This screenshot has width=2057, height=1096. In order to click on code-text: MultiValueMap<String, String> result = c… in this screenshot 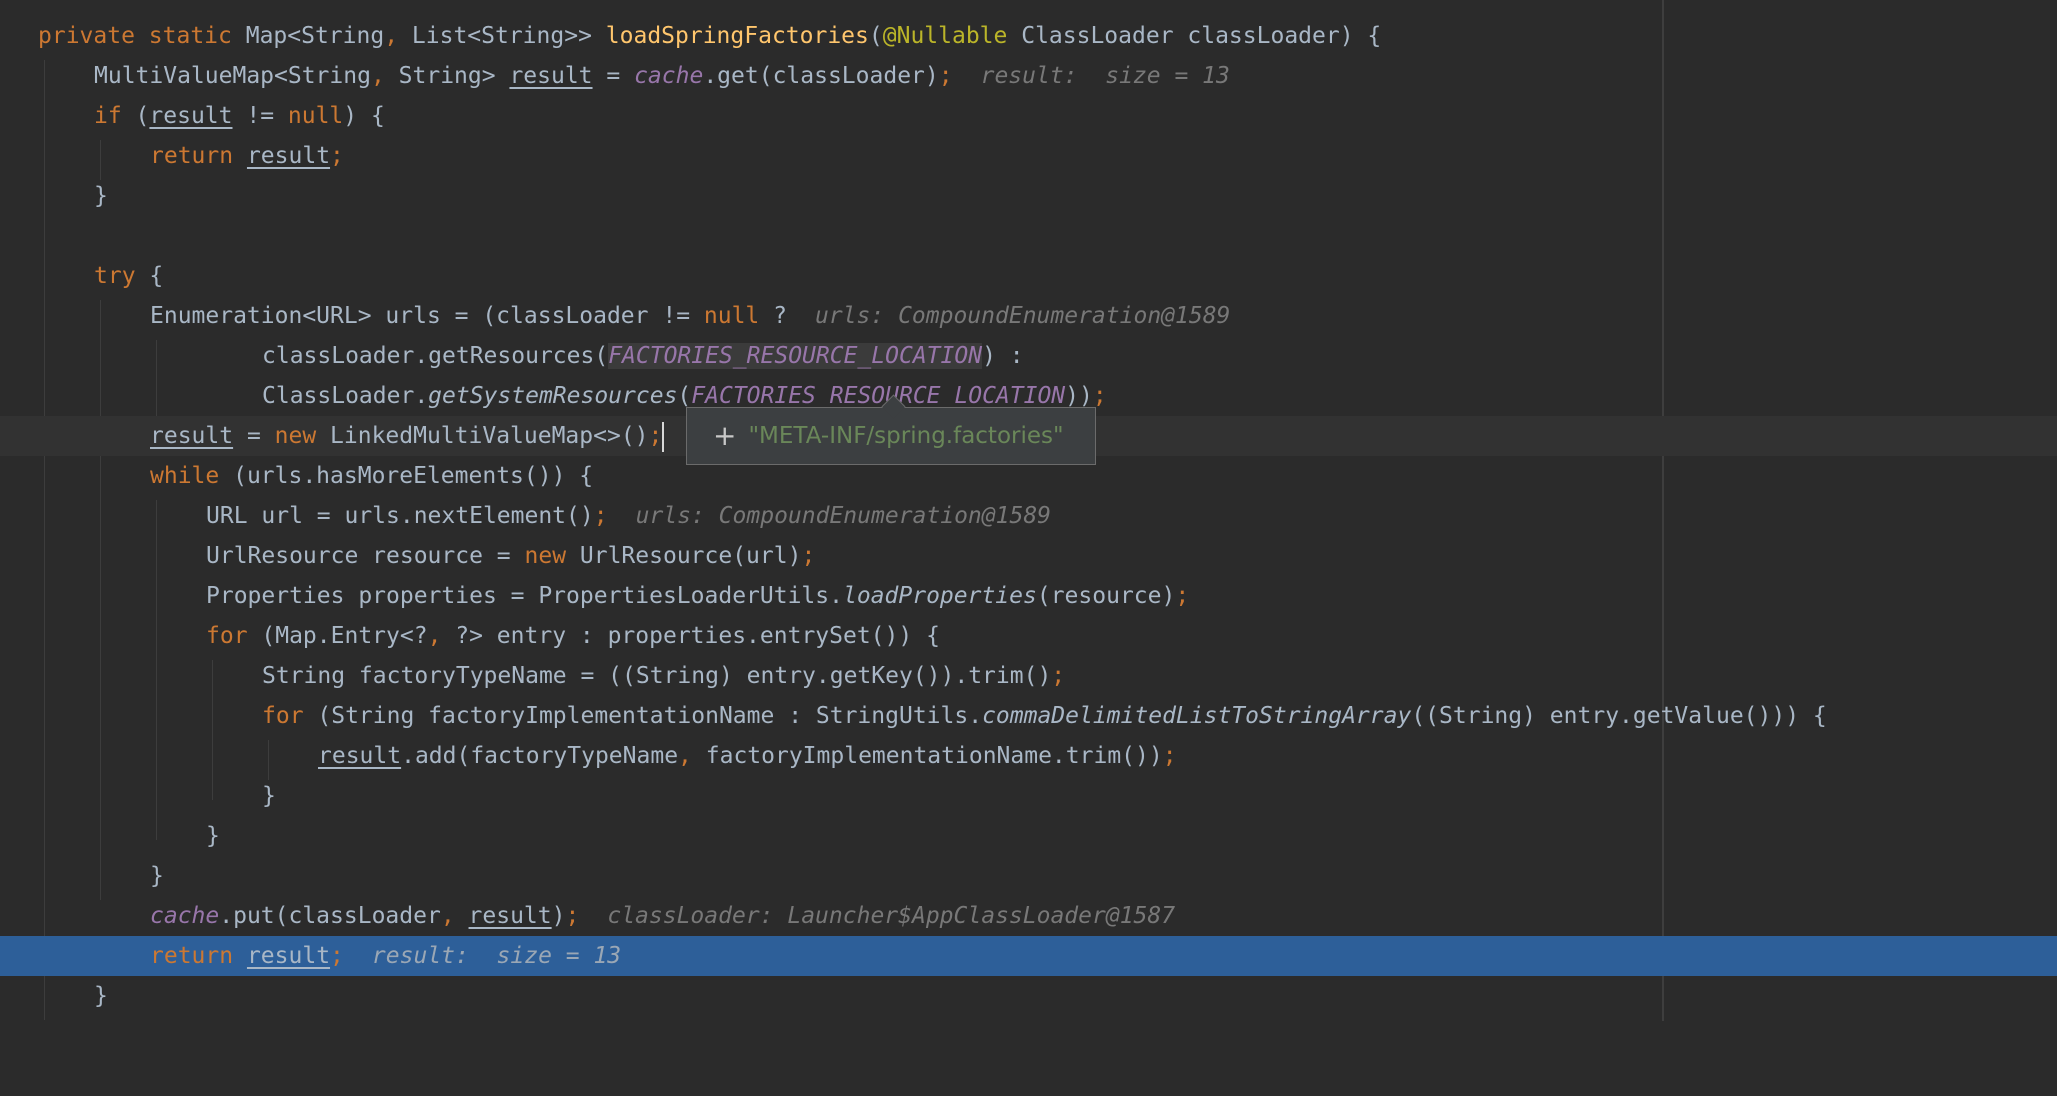, I will do `click(662, 76)`.